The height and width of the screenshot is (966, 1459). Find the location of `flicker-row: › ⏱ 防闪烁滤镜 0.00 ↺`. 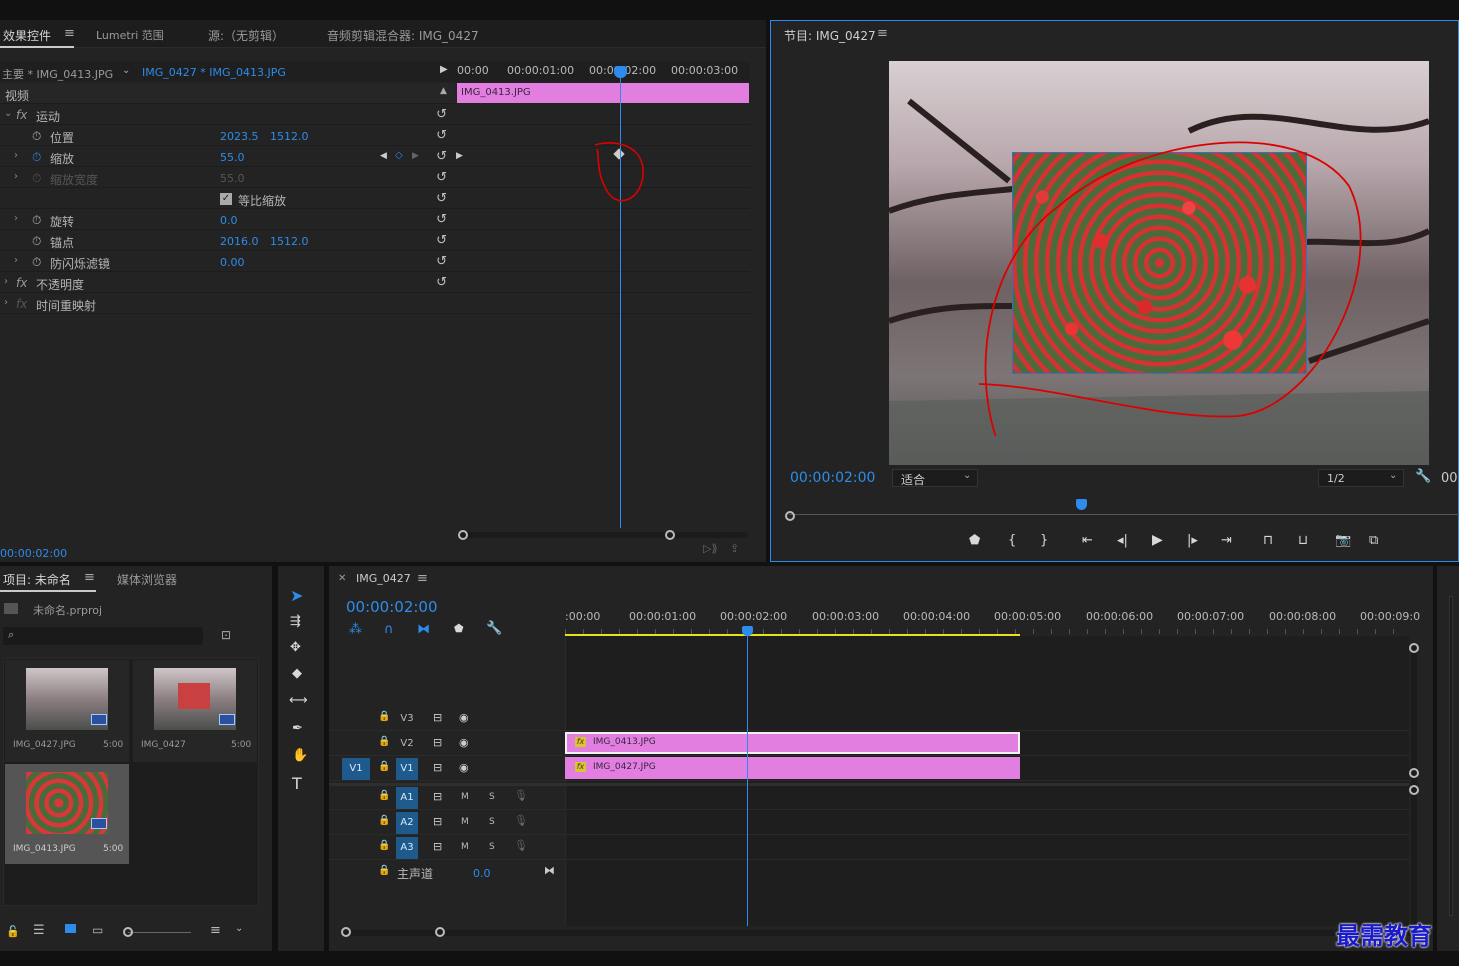

flicker-row: › ⏱ 防闪烁滤镜 0.00 ↺ is located at coordinates (227, 261).